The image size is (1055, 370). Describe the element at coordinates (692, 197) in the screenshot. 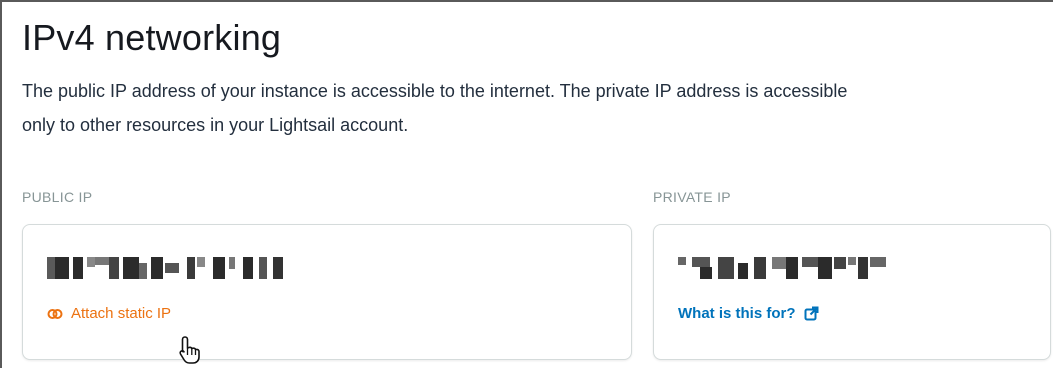

I see `private-ip-label: PRIVATE IP` at that location.